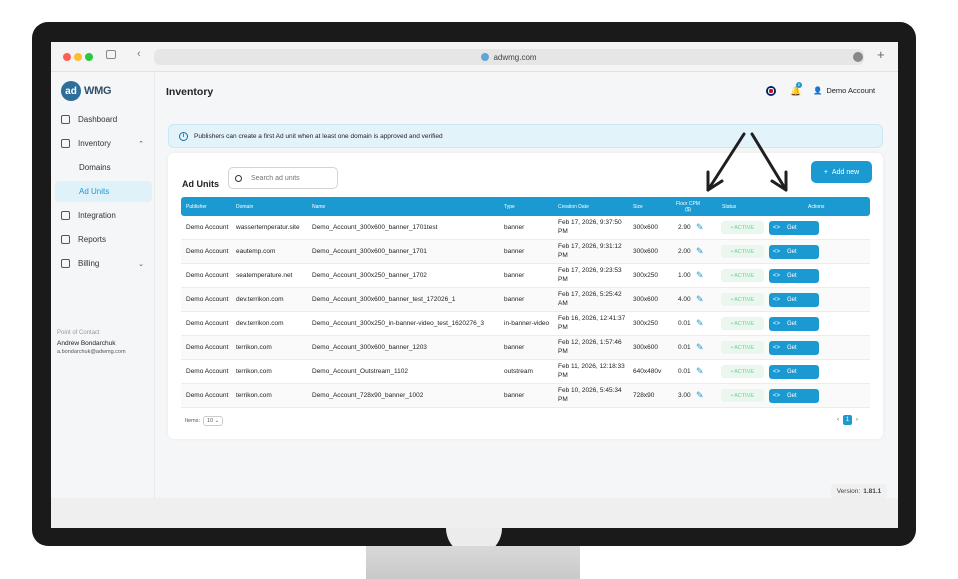  I want to click on creation-date-cell: Feb 11, 2026, 12:18:33 PM, so click(591, 371).